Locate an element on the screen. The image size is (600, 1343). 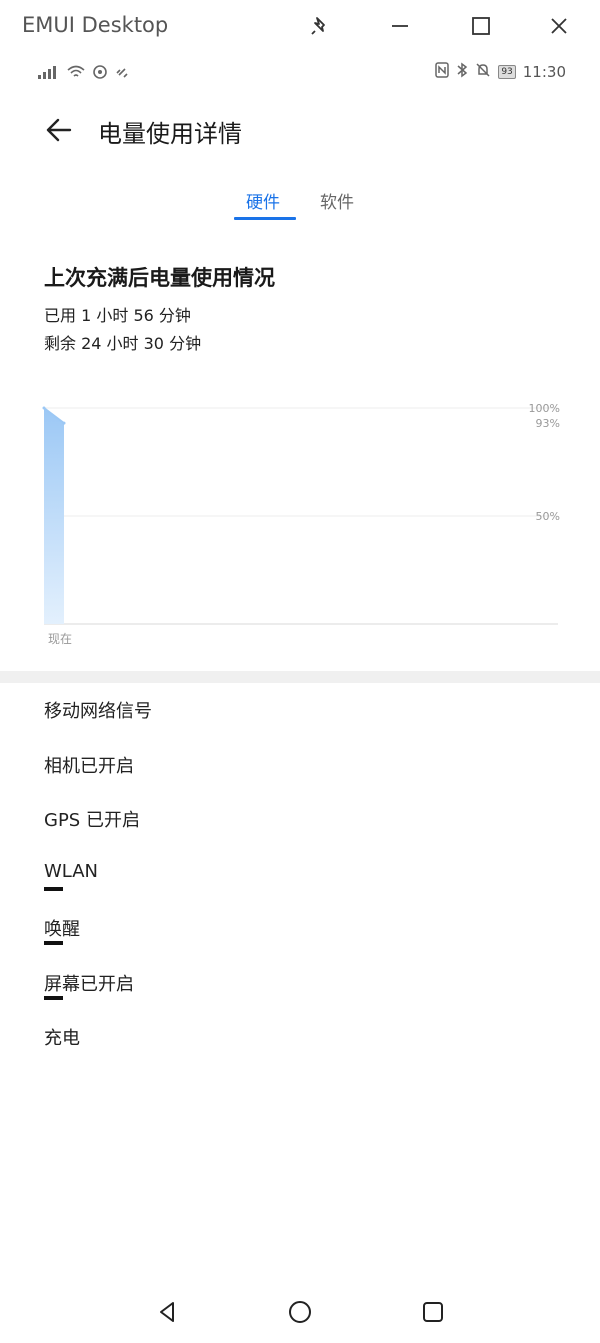
back-arrow-icon is located at coordinates (60, 130).